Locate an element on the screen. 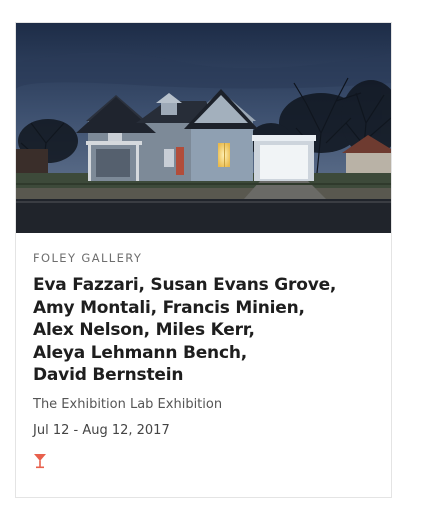  artist-line: Alex Nelson, Miles Kerr, is located at coordinates (144, 330).